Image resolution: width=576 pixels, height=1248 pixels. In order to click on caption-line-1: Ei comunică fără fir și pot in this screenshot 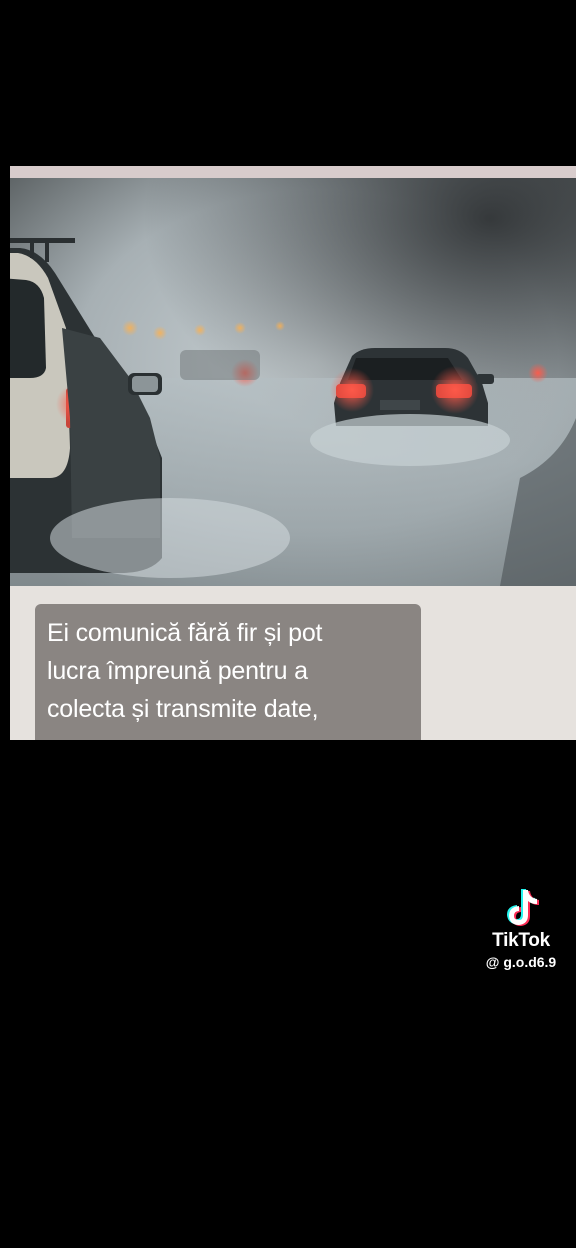, I will do `click(185, 633)`.